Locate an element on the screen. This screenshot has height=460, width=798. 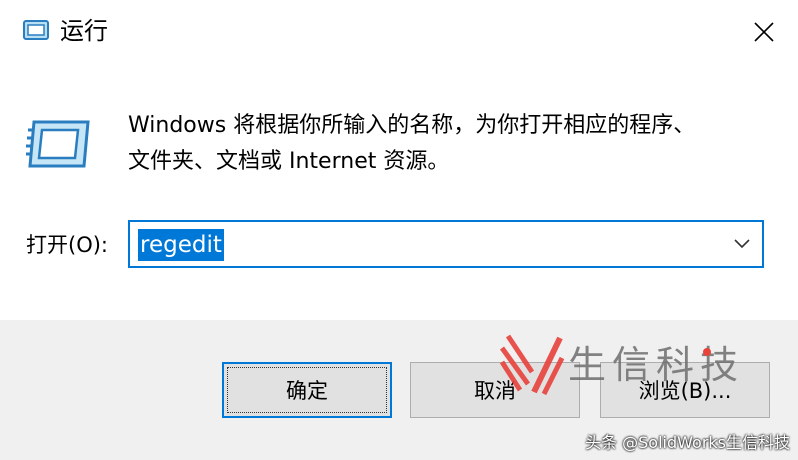
dropdown-button is located at coordinates (742, 244).